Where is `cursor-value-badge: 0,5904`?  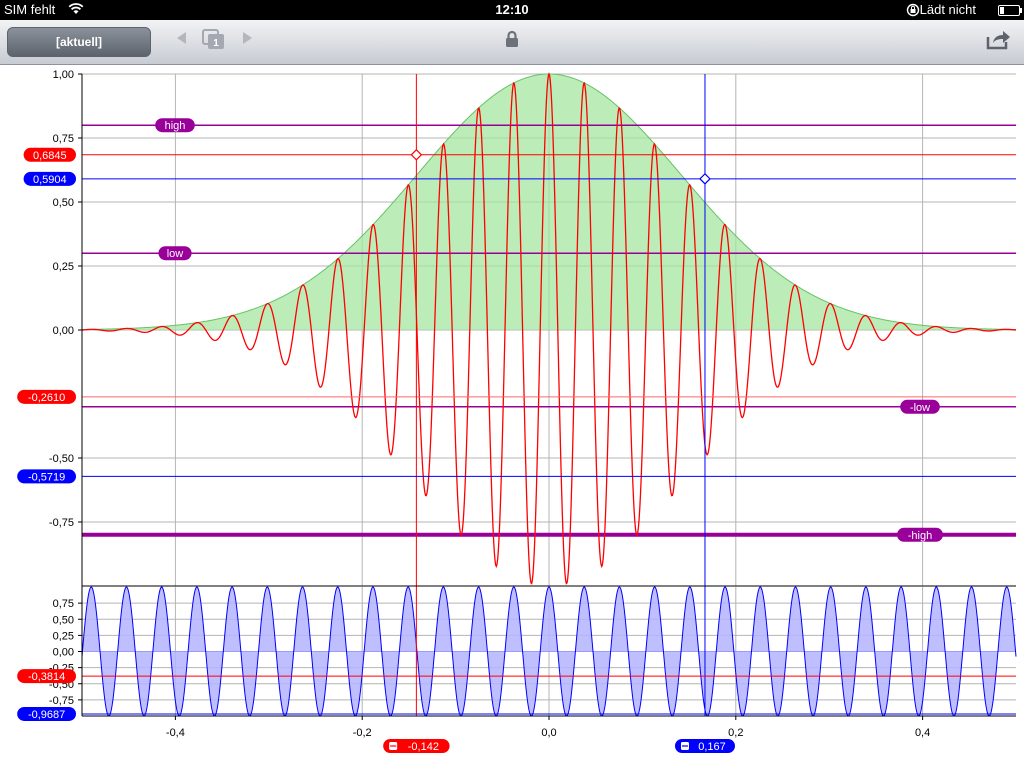 cursor-value-badge: 0,5904 is located at coordinates (50, 178).